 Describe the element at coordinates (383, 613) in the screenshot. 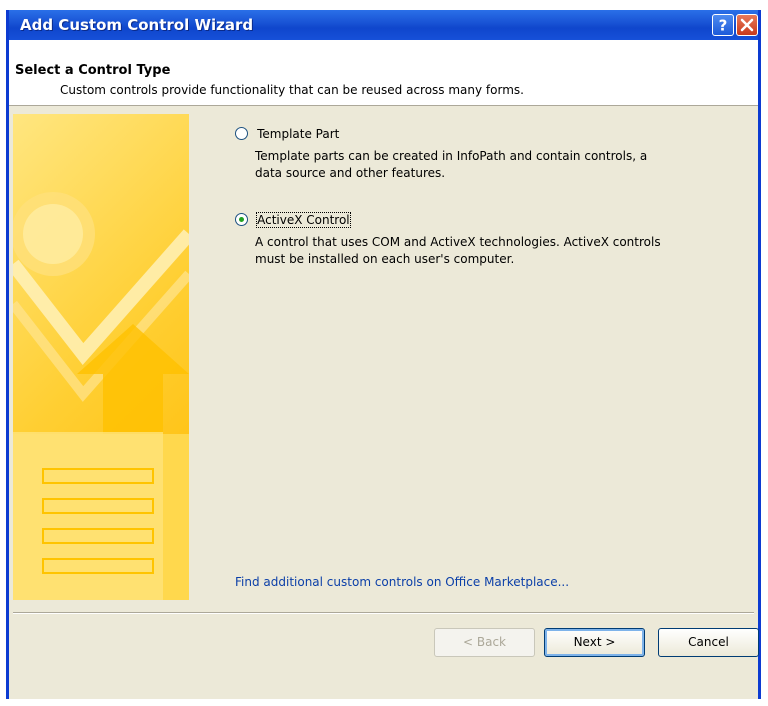

I see `footer-divider` at that location.